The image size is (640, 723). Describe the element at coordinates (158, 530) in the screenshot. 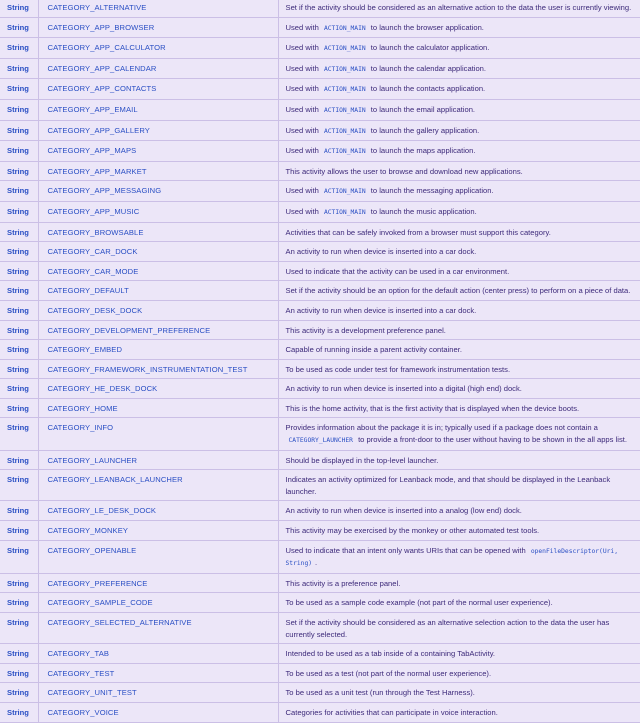

I see `constant-name-link: CATEGORY_MONKEY` at that location.